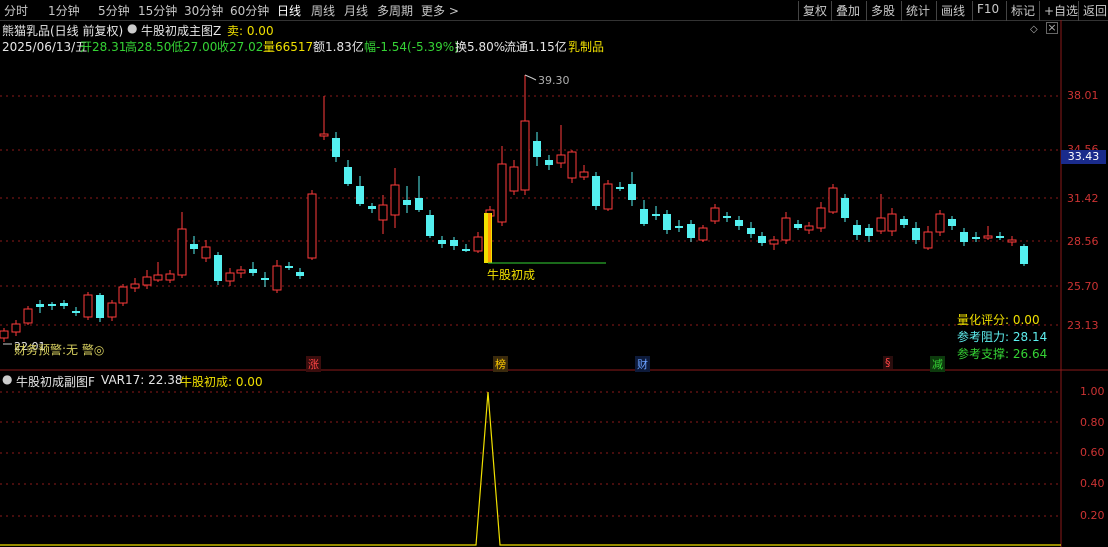 Image resolution: width=1108 pixels, height=547 pixels. Describe the element at coordinates (1092, 391) in the screenshot. I see `sub-axis-tick: 1.00` at that location.